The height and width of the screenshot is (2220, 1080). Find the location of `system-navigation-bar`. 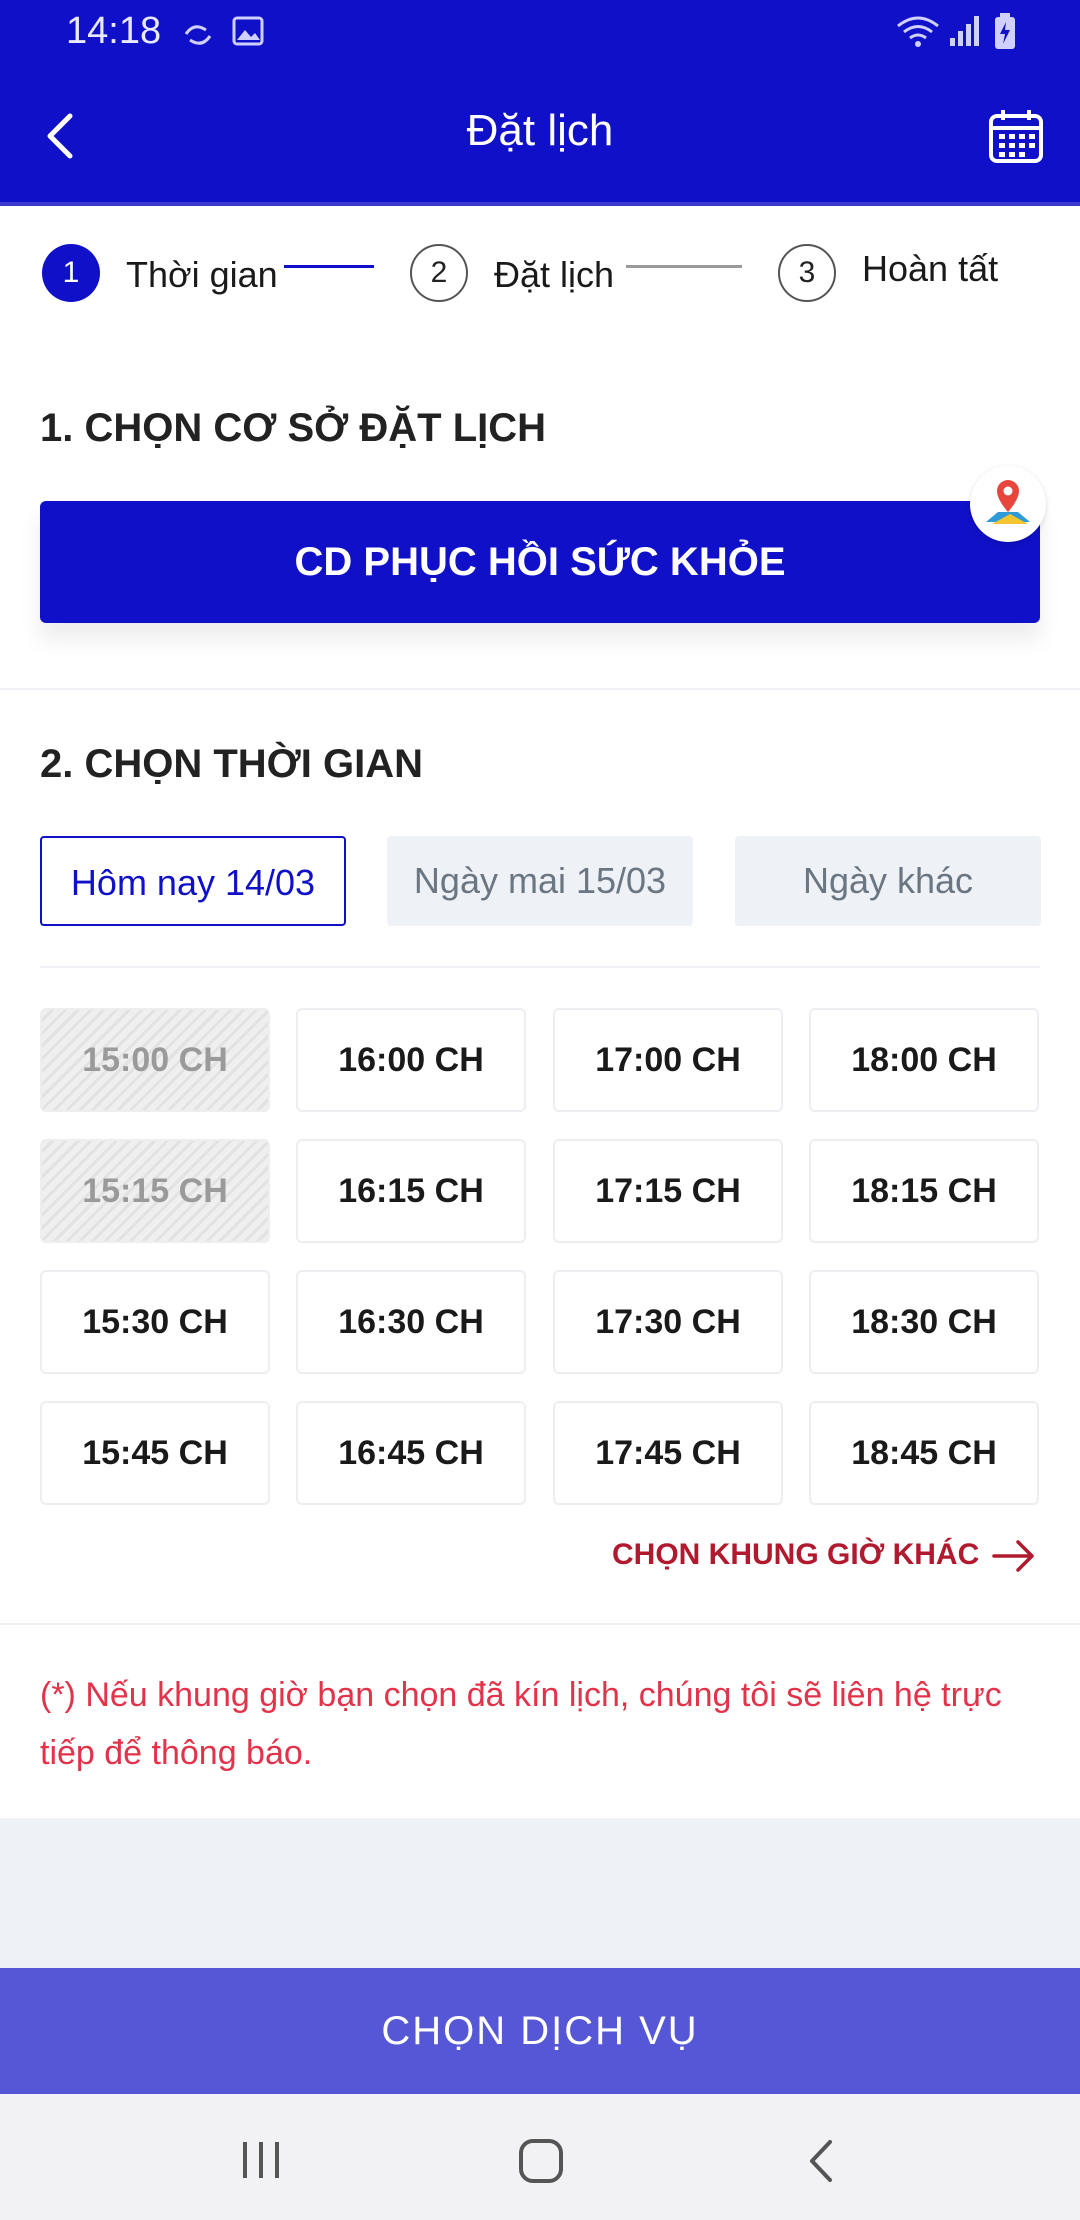

system-navigation-bar is located at coordinates (540, 2157).